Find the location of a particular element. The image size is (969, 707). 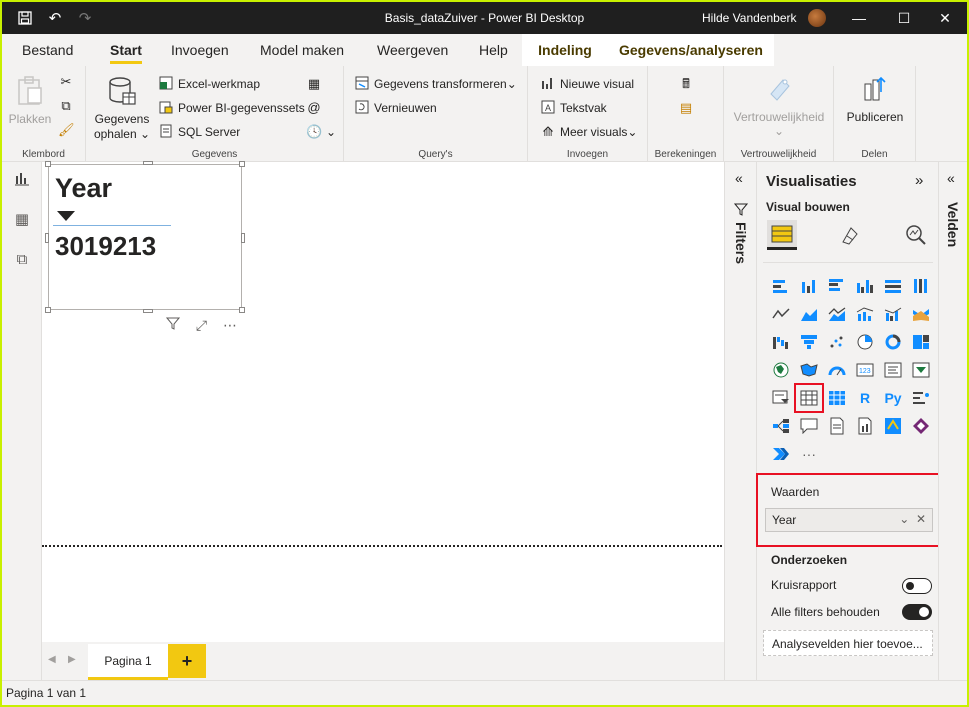

new-measure-button: 🖩 is located at coordinates (688, 84).